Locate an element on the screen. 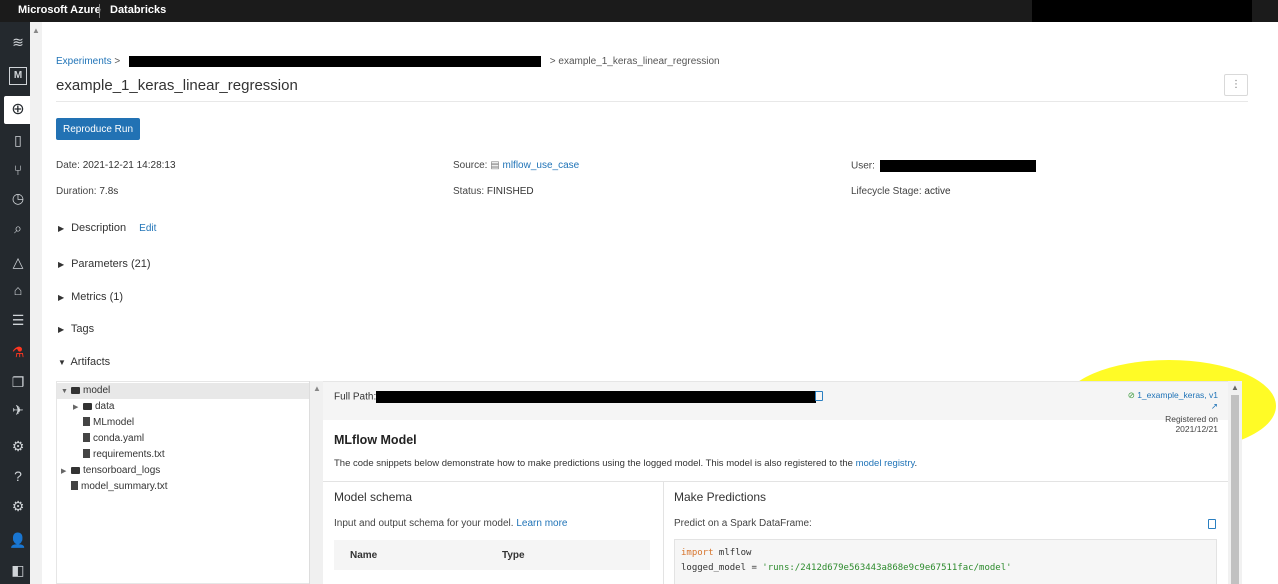 The width and height of the screenshot is (1278, 584). product-label: Databricks is located at coordinates (138, 10).